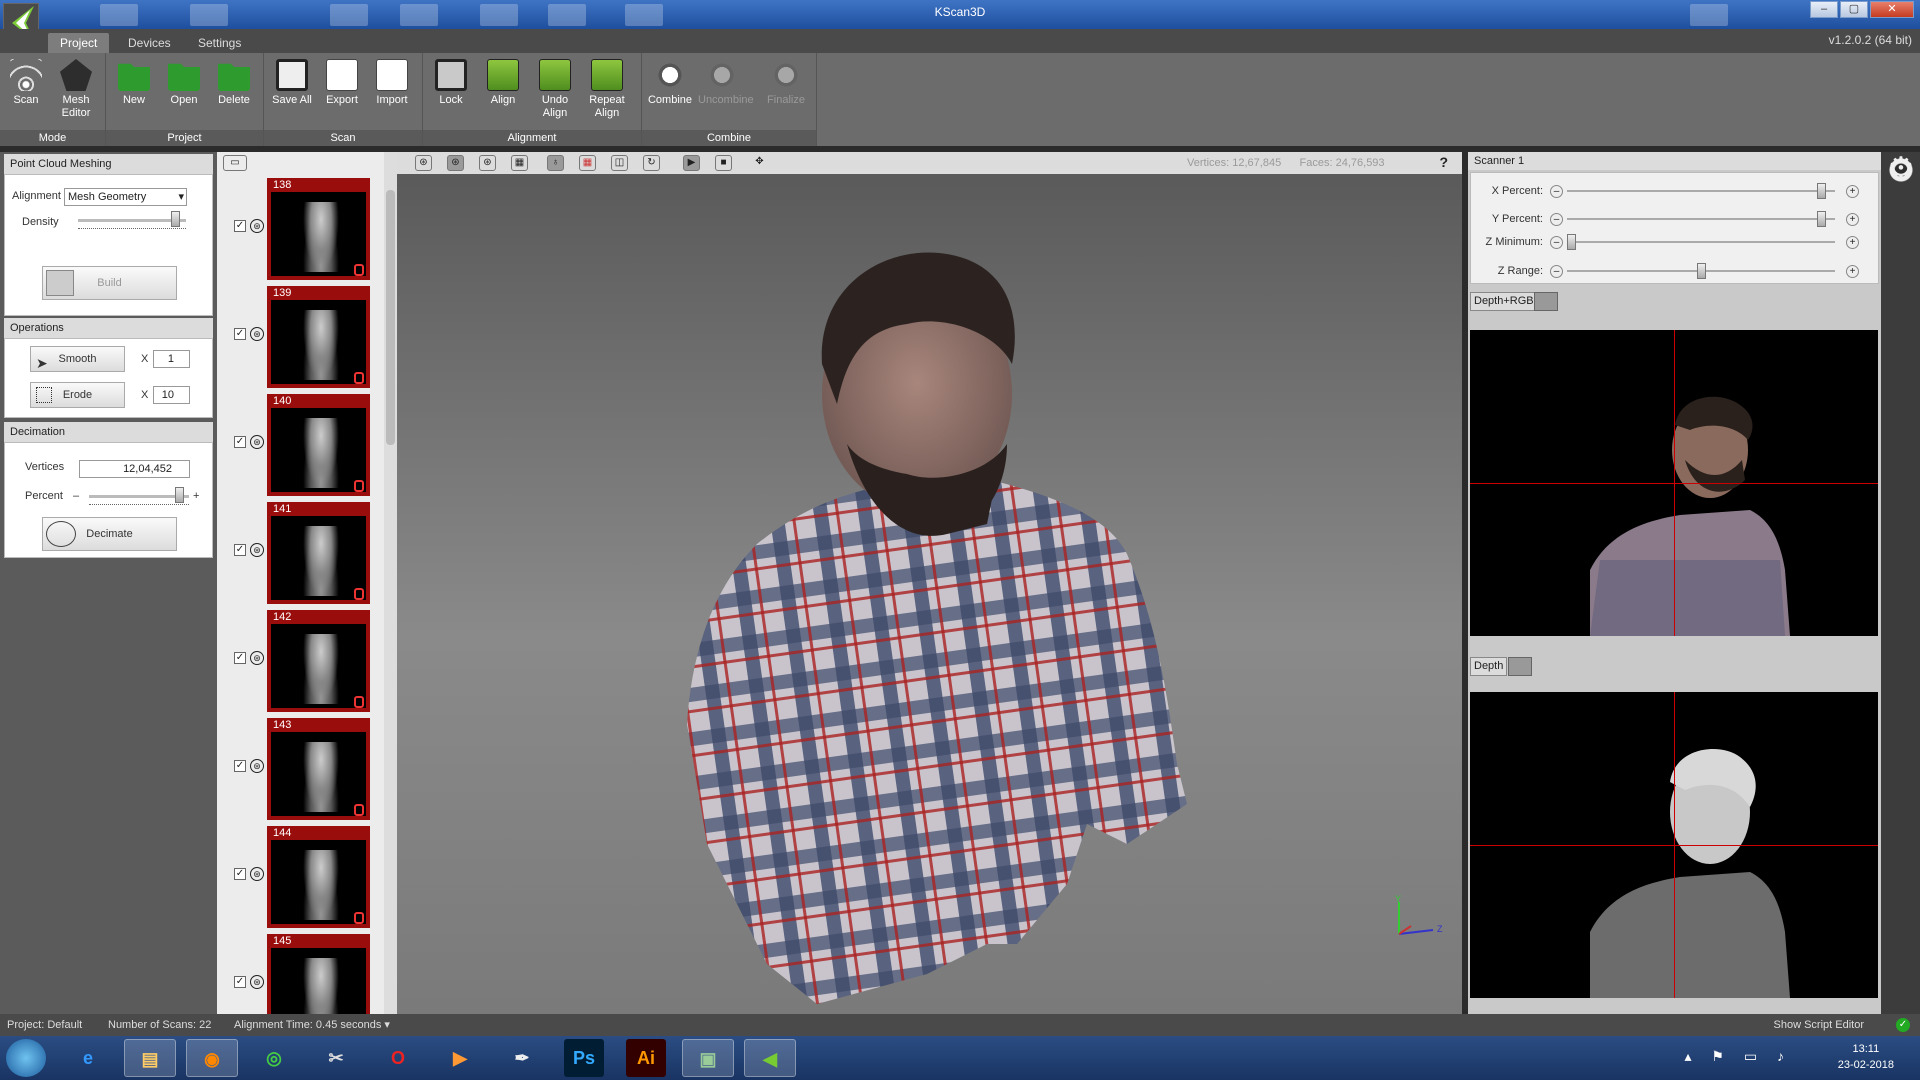 The image size is (1920, 1080). Describe the element at coordinates (392, 91) in the screenshot. I see `import-button: Import` at that location.